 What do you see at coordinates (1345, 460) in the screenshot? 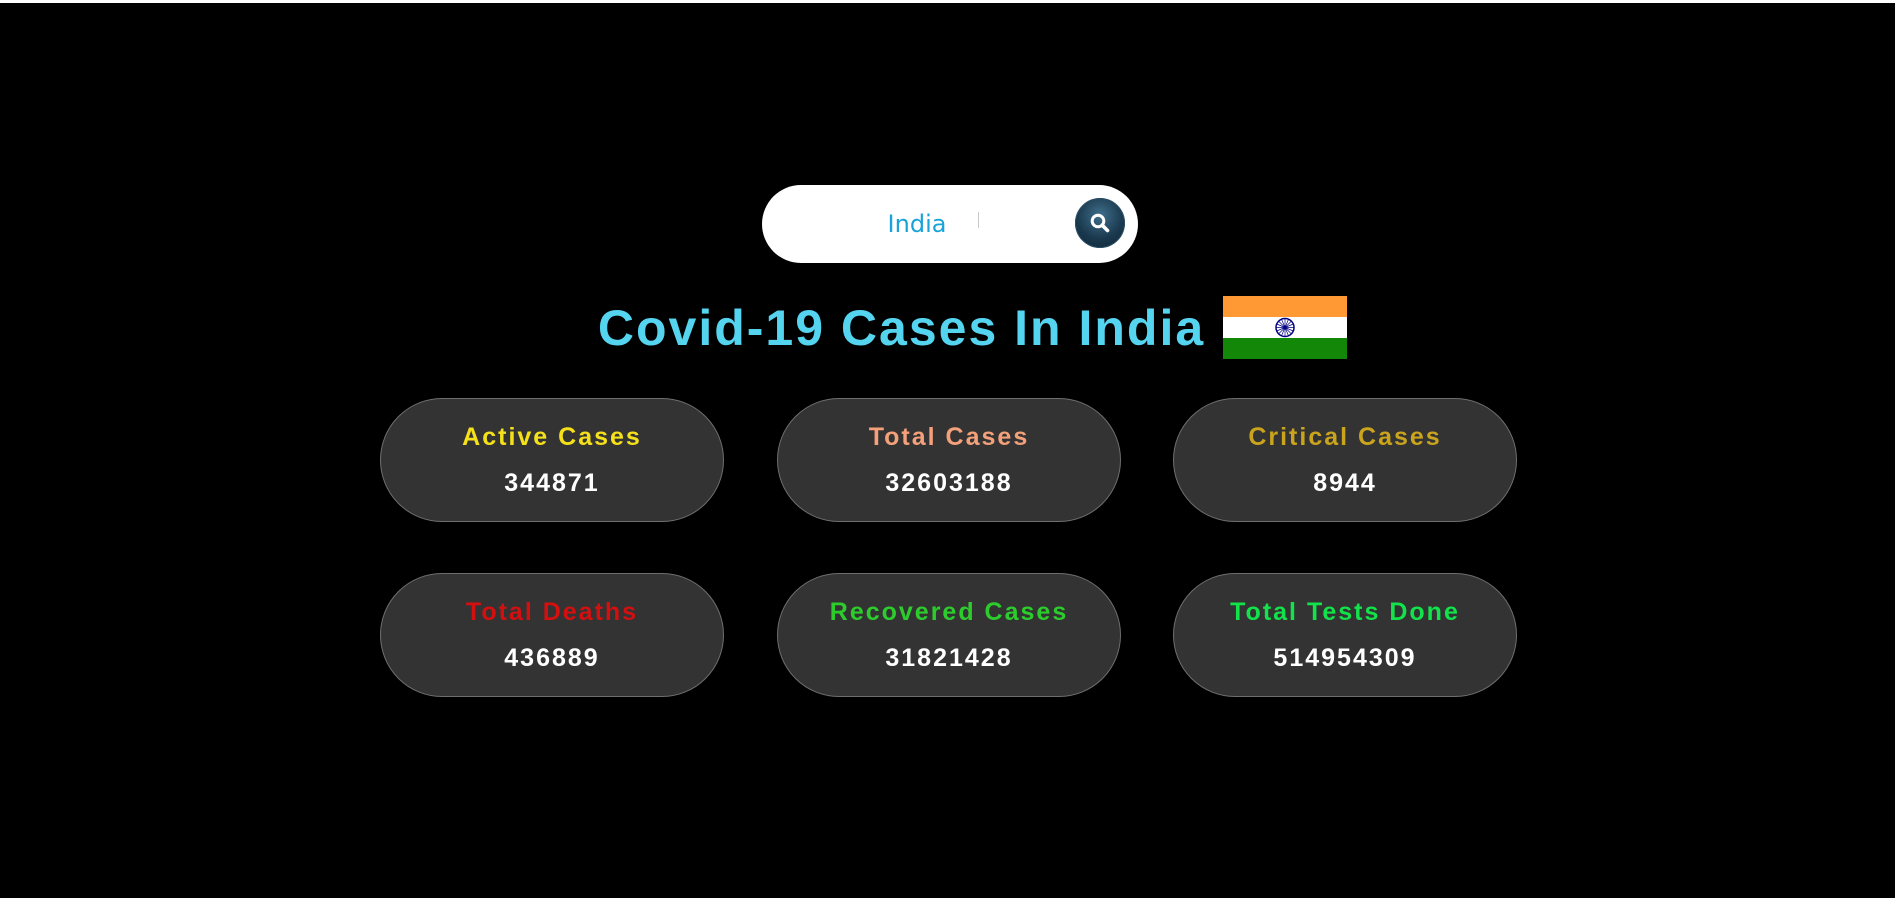
I see `critical-cases-card: Critical Cases 8944` at bounding box center [1345, 460].